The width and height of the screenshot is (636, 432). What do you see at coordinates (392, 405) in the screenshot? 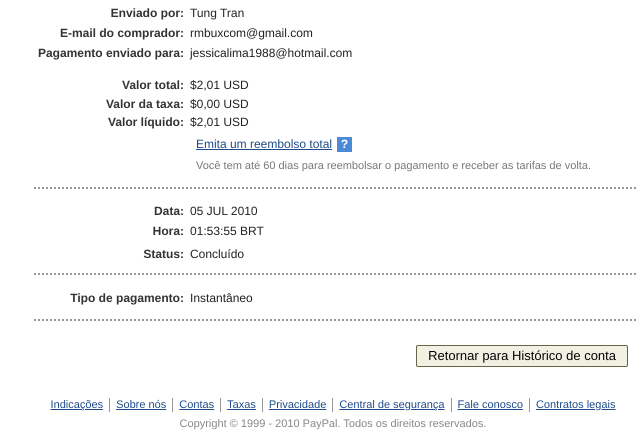
I see `footer-link: Central de segurança` at bounding box center [392, 405].